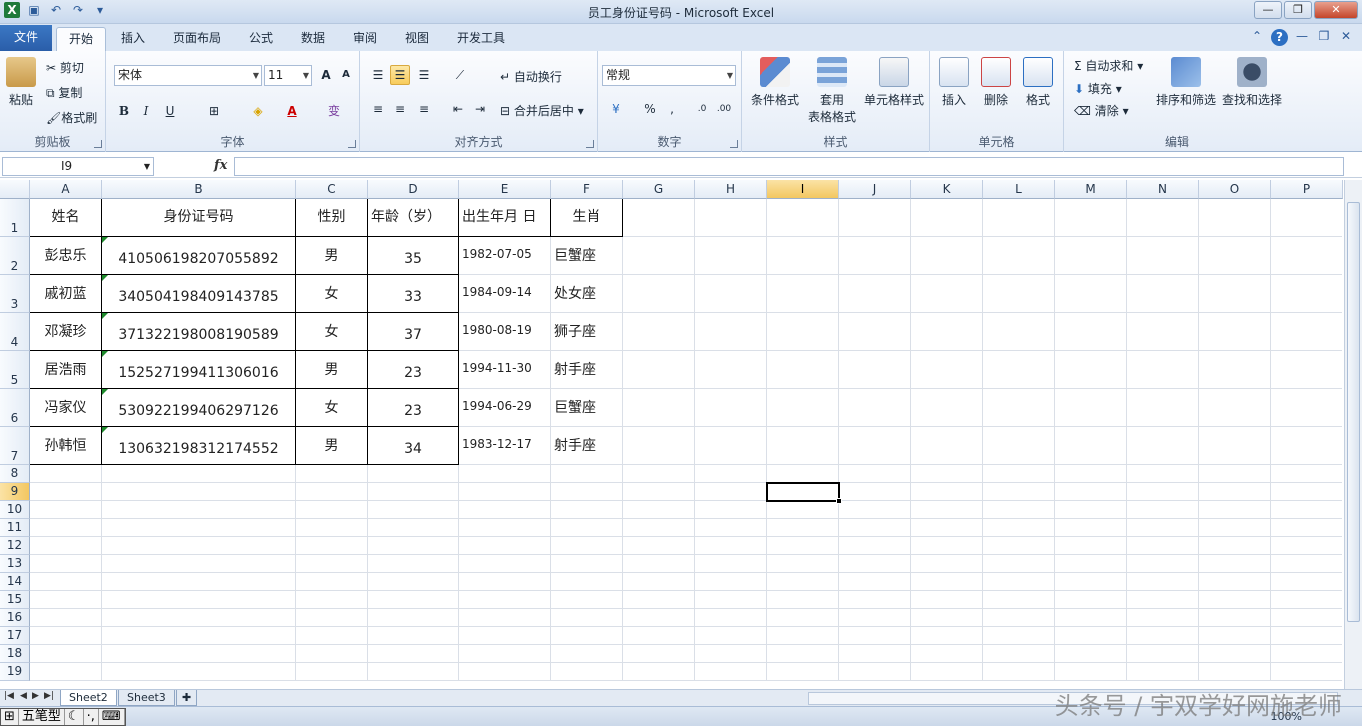  I want to click on column-header-C: C, so click(332, 189).